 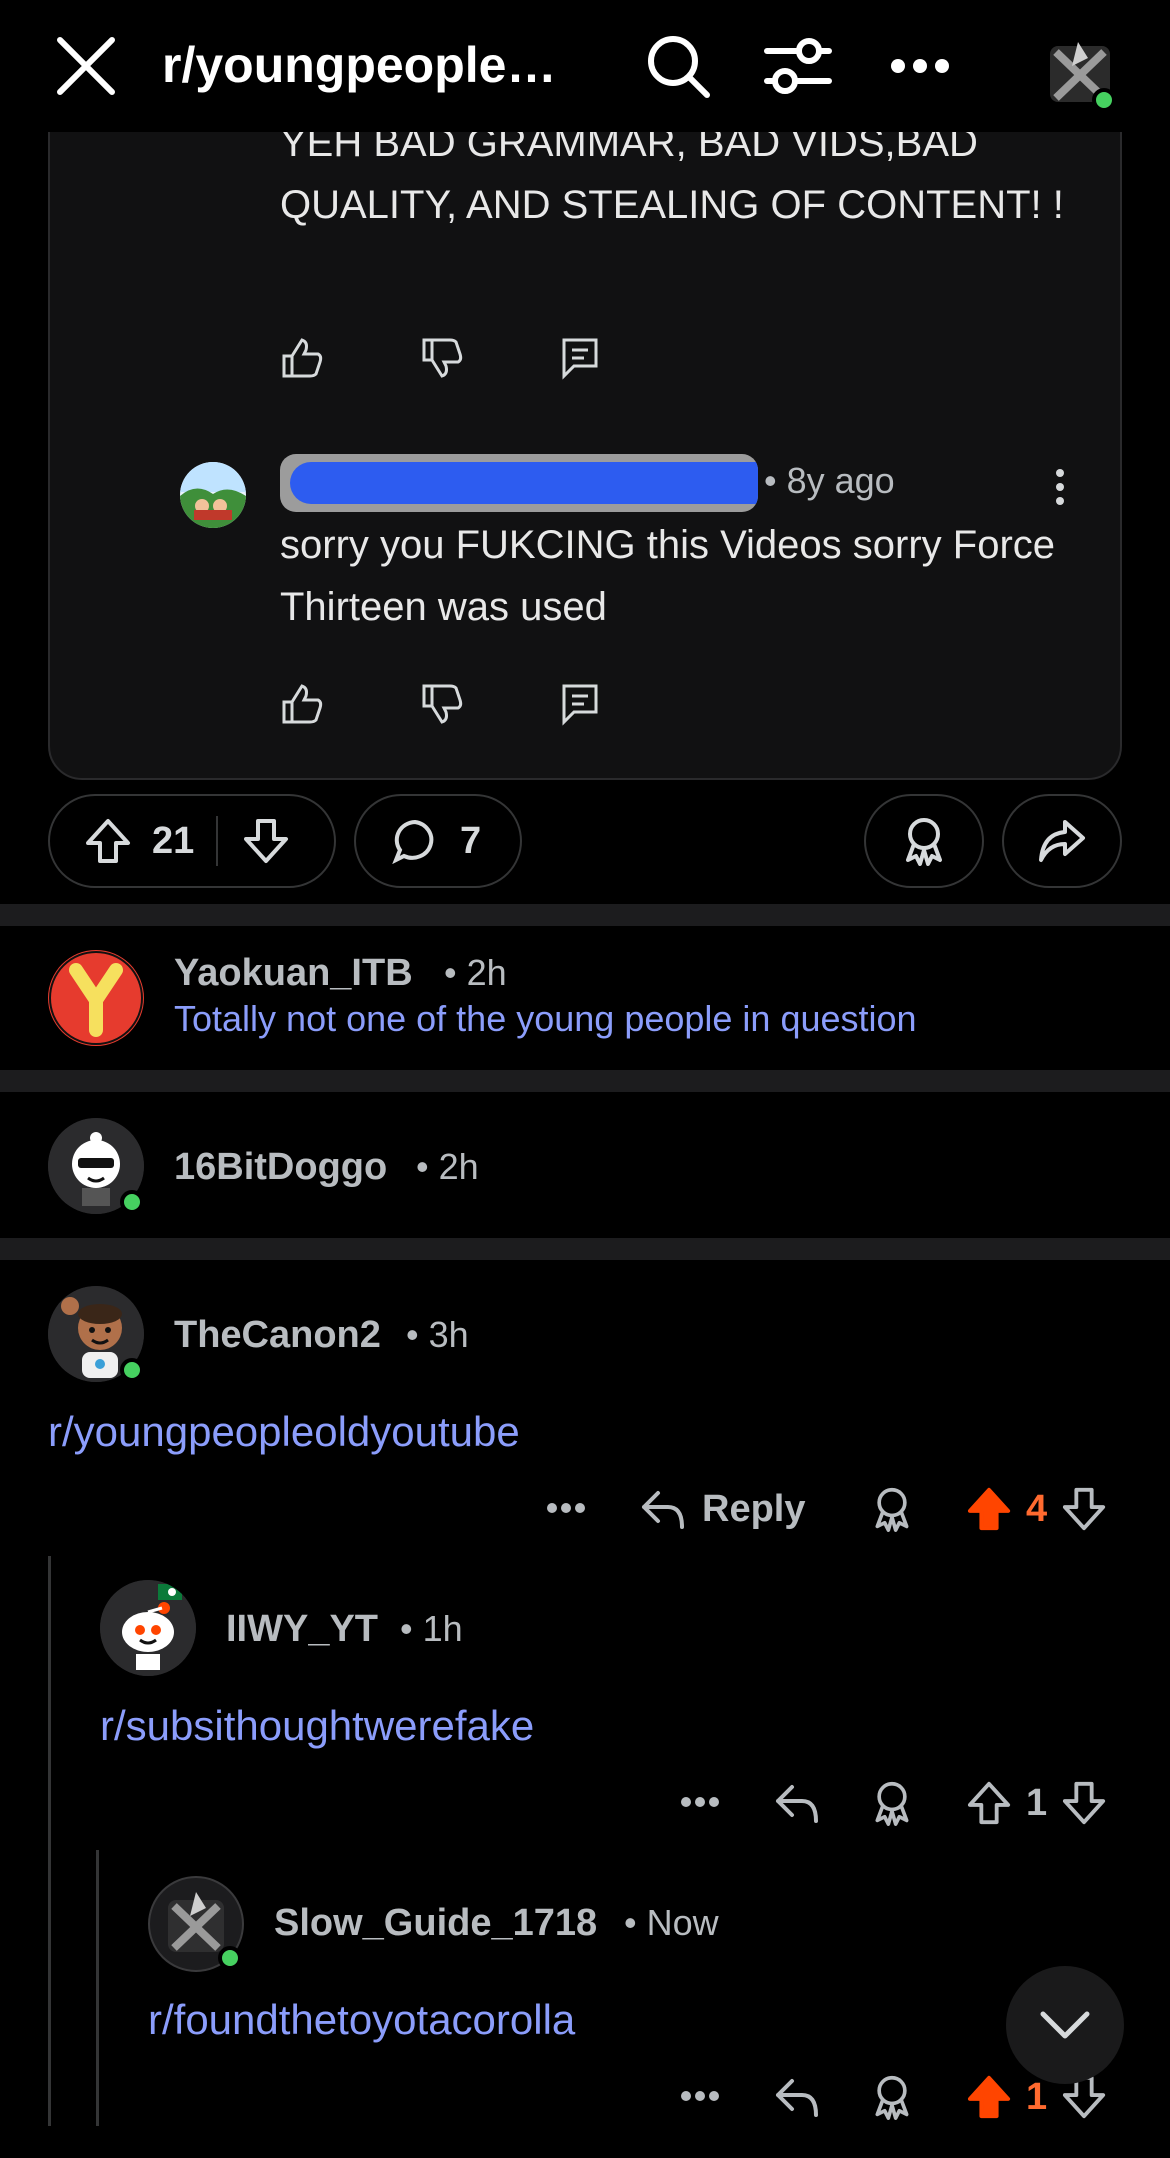 I want to click on comment-time: • 1h, so click(x=431, y=1628).